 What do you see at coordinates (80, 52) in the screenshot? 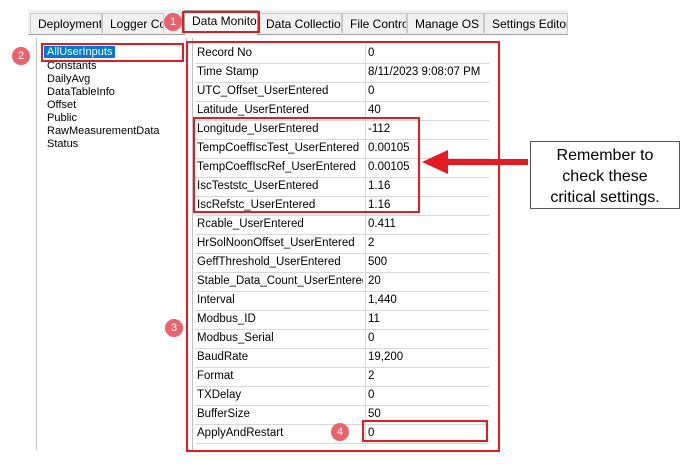
I see `table-item-alluserinputs: AllUserInputs` at bounding box center [80, 52].